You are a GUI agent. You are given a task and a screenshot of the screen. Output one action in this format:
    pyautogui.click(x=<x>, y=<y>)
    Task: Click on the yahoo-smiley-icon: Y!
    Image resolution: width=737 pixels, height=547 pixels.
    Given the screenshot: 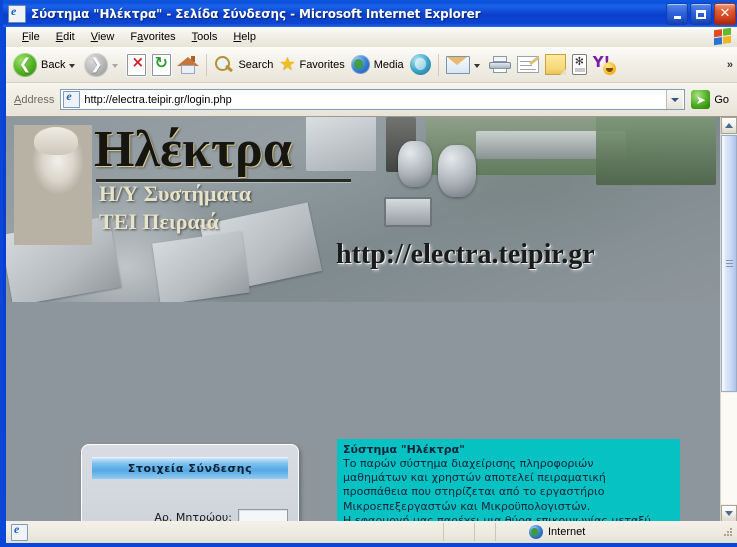 What is the action you would take?
    pyautogui.click(x=604, y=64)
    